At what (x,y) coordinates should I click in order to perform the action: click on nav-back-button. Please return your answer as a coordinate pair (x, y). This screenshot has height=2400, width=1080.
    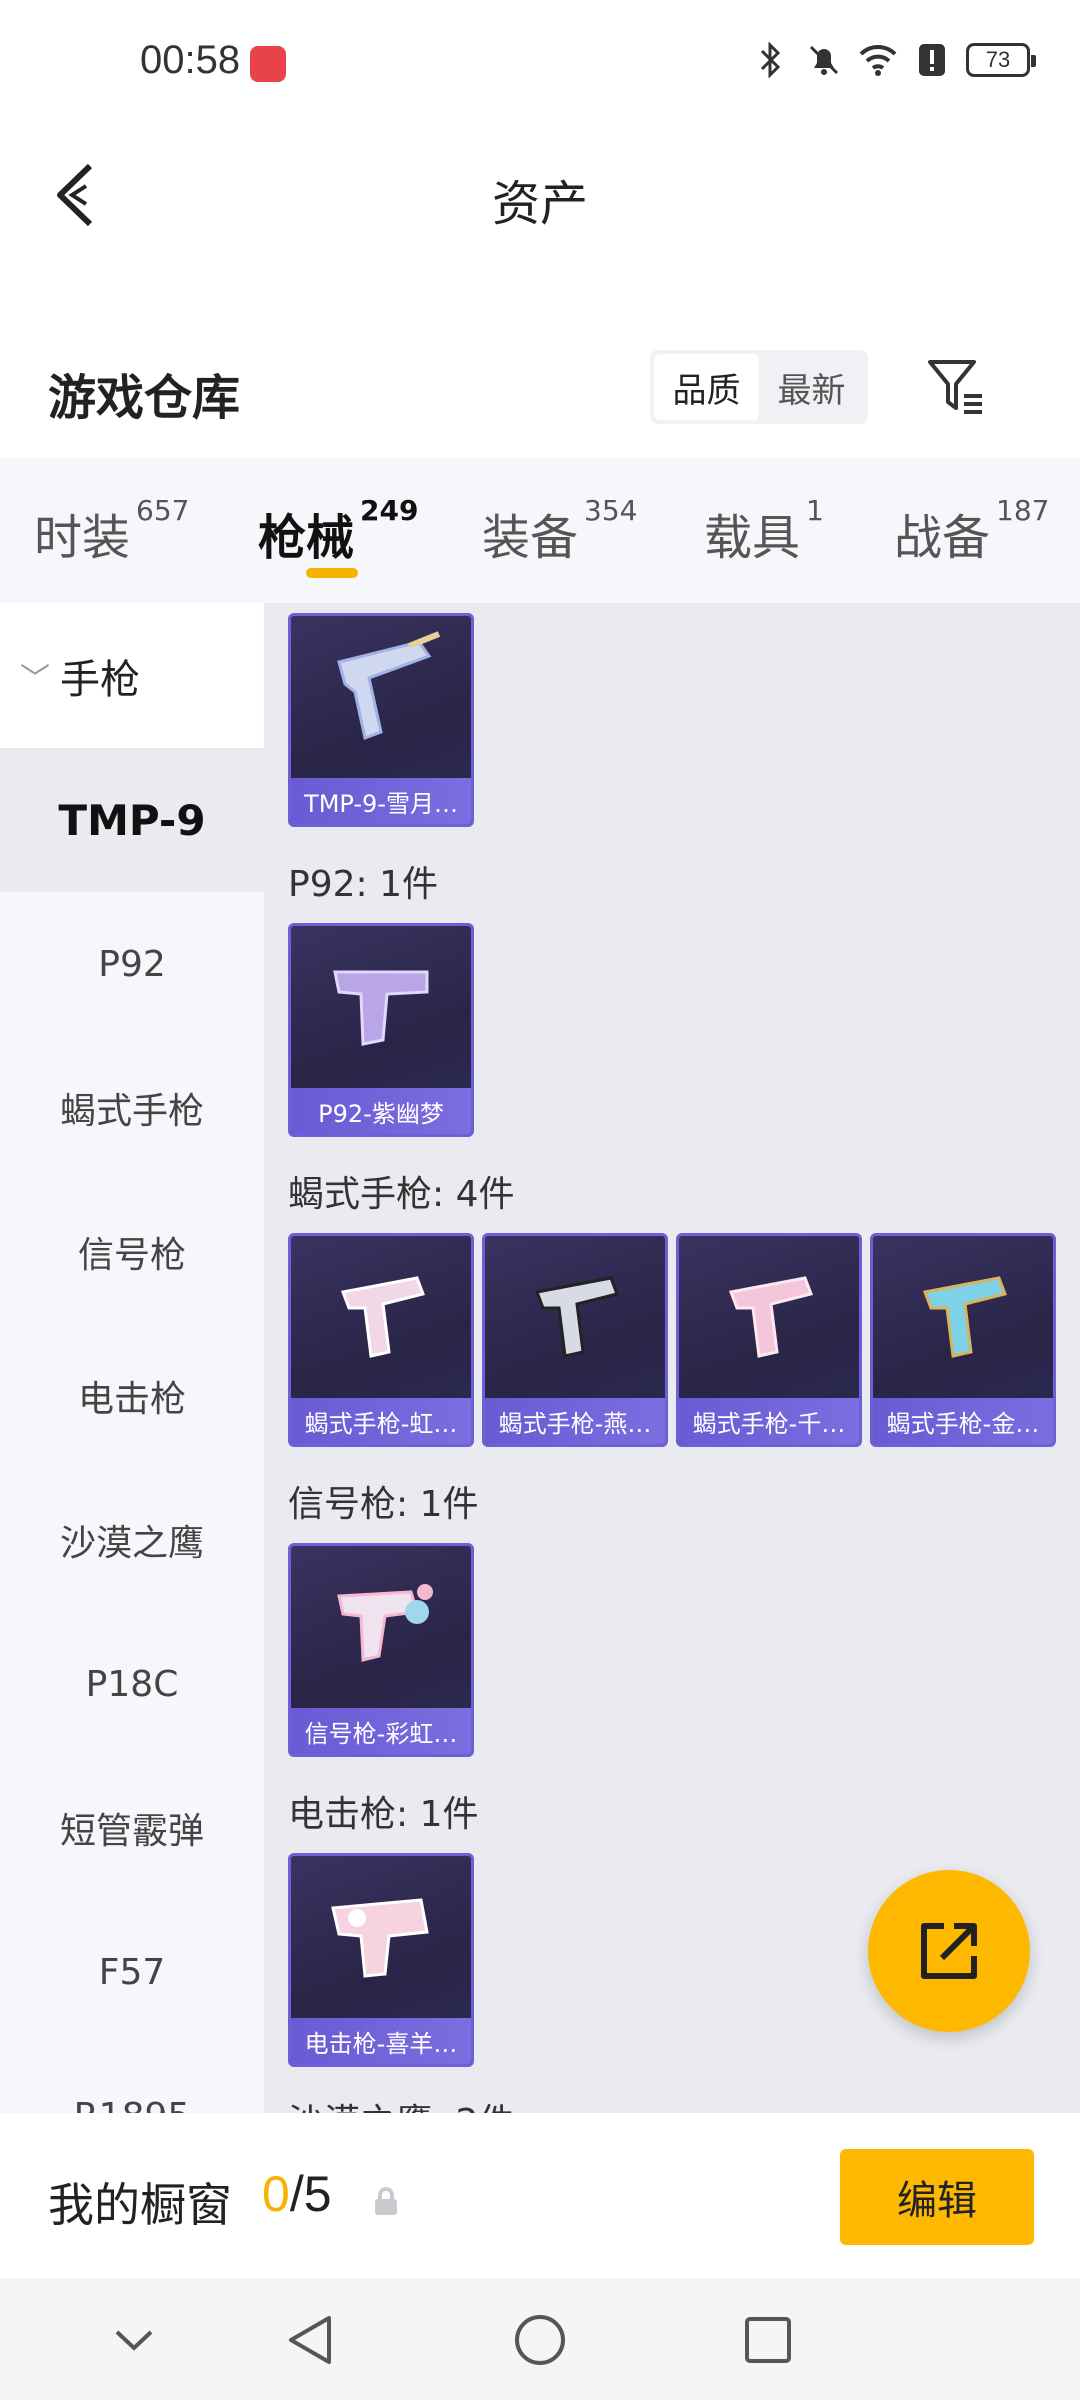
    Looking at the image, I should click on (310, 2340).